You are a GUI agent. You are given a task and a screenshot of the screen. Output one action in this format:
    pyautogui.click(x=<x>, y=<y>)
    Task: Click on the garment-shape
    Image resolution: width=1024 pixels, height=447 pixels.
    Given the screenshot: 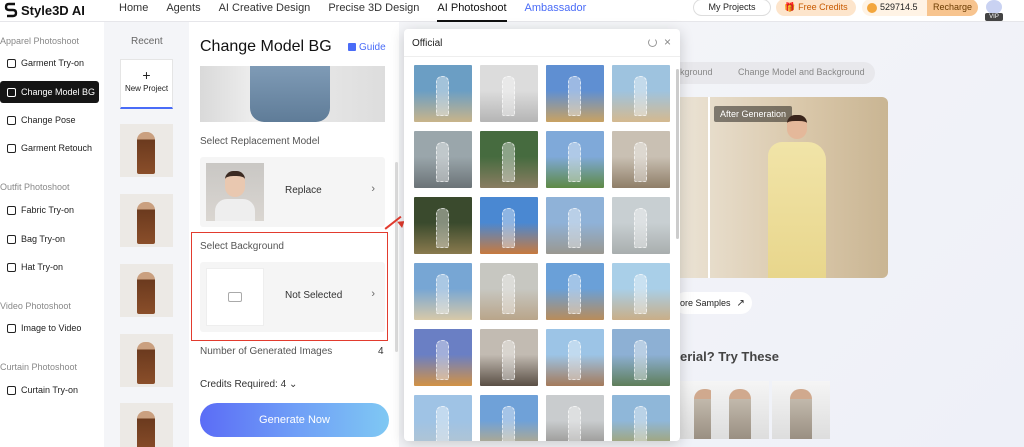 What is the action you would take?
    pyautogui.click(x=290, y=94)
    